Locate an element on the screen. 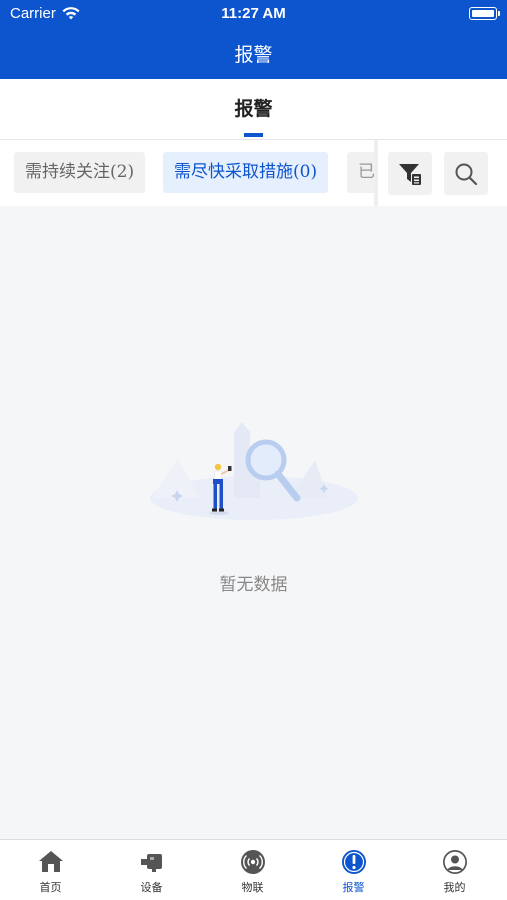 This screenshot has height=900, width=507. filter-chip-urgent-action: 需尽快采取措施(0) is located at coordinates (246, 172).